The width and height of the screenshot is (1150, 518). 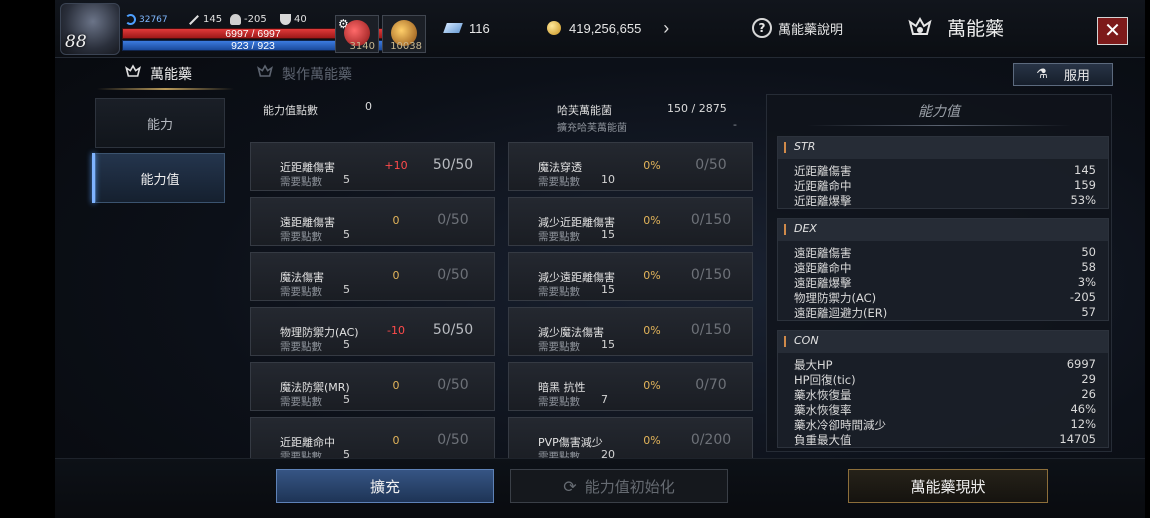 I want to click on stat-card: 魔法穿透 需要點數 10 0% 0/50, so click(x=630, y=166).